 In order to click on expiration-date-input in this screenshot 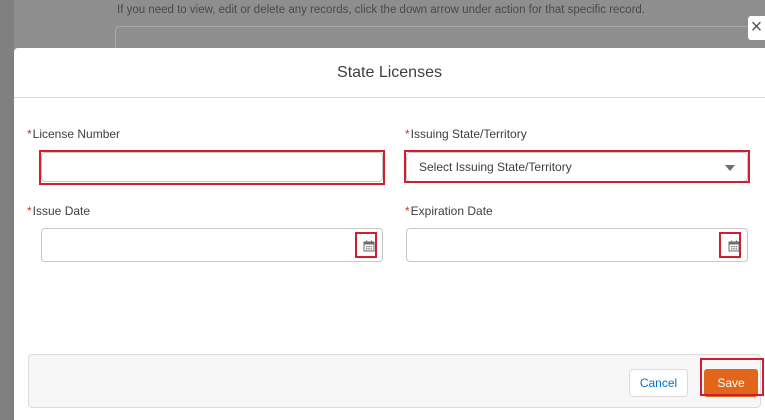, I will do `click(577, 245)`.